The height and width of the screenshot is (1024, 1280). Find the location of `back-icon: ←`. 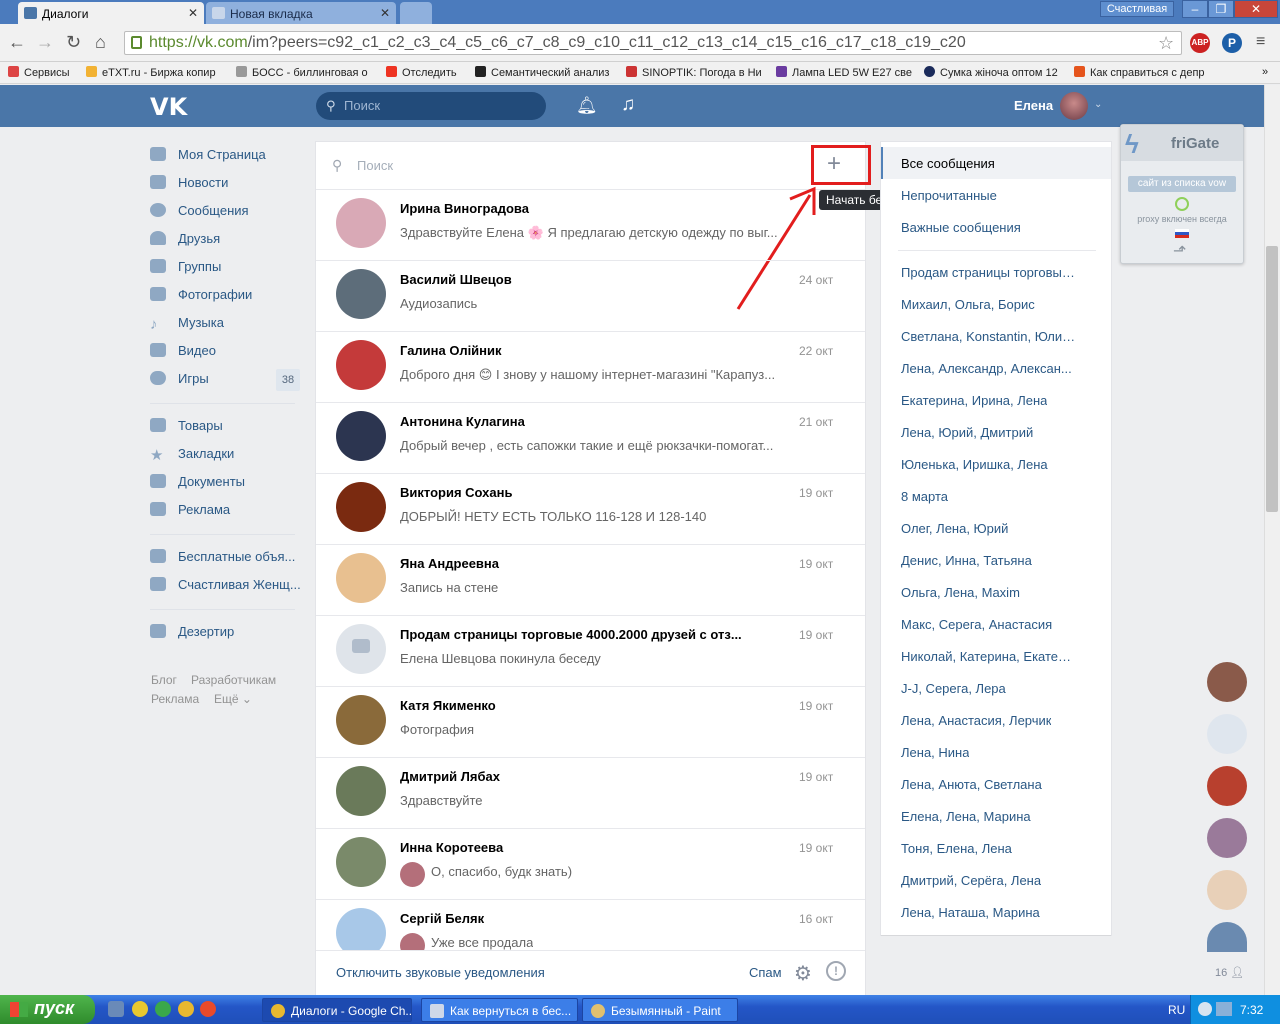

back-icon: ← is located at coordinates (17, 42).